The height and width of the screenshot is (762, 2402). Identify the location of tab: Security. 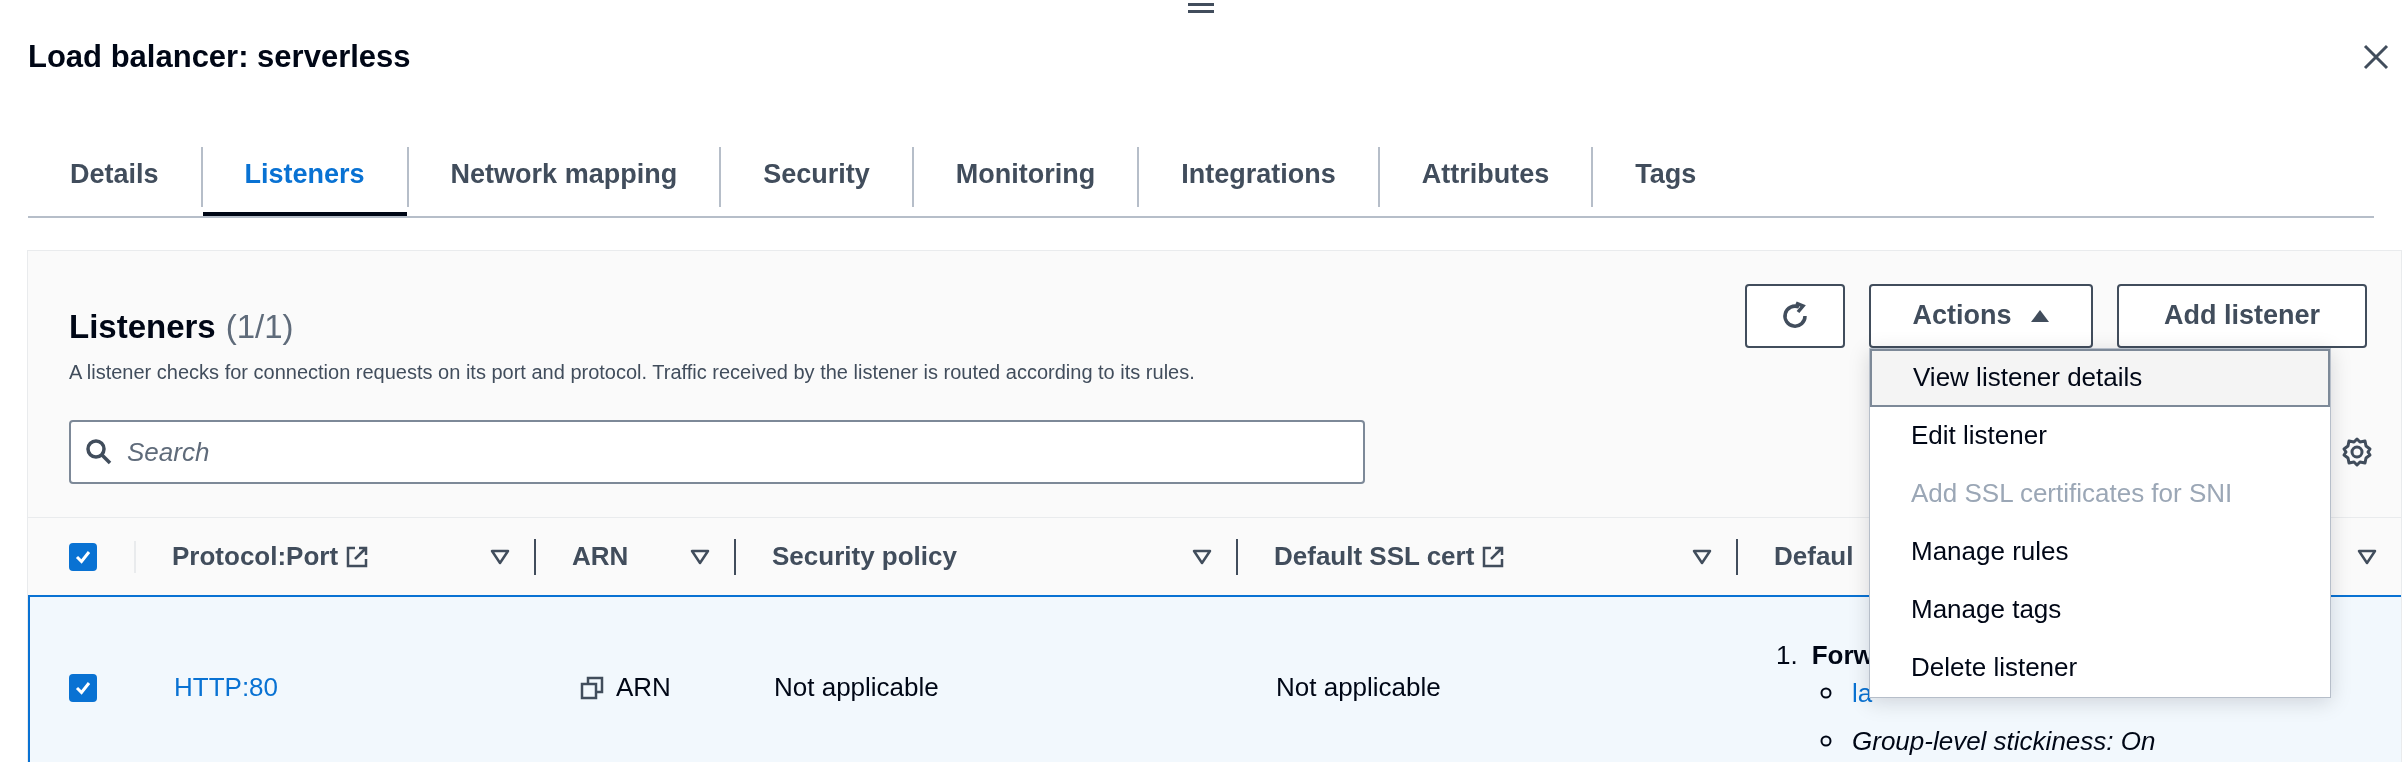
(816, 176).